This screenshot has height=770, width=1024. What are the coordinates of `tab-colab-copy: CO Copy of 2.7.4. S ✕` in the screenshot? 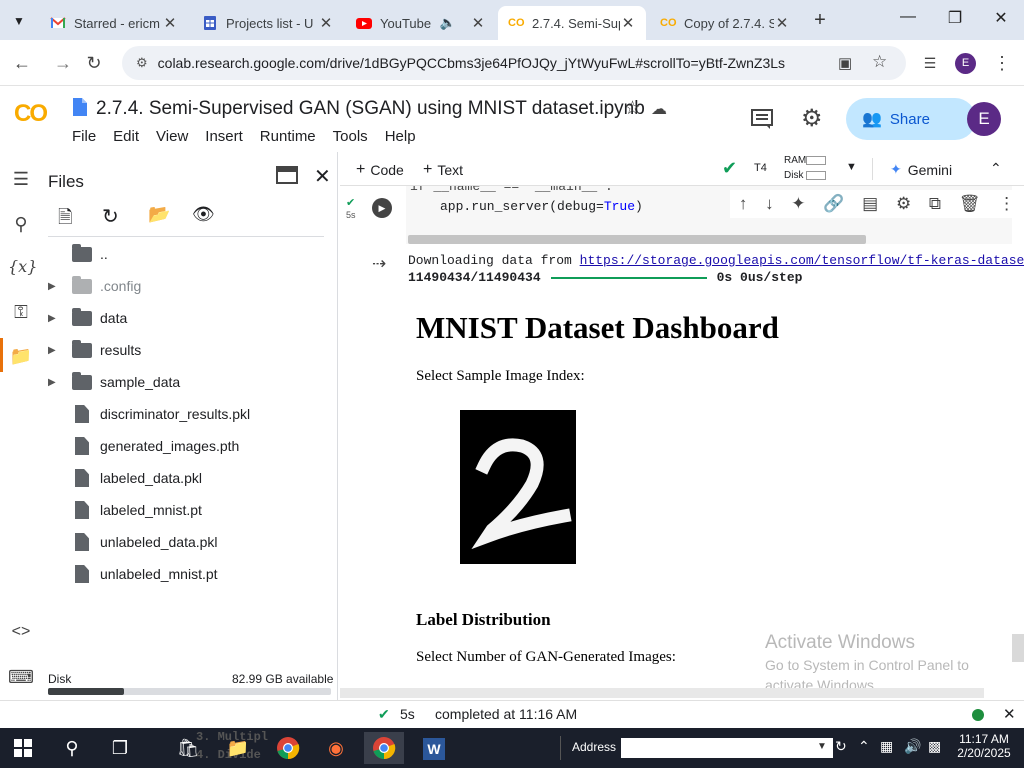 It's located at (725, 23).